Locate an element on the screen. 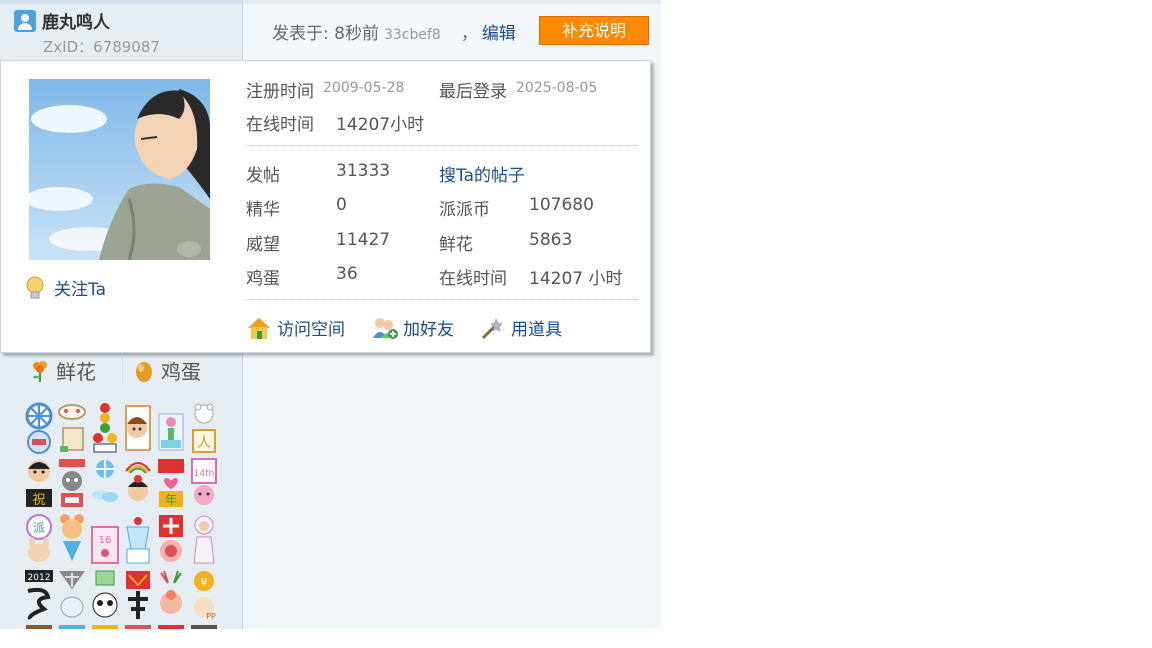  home-icon is located at coordinates (259, 328).